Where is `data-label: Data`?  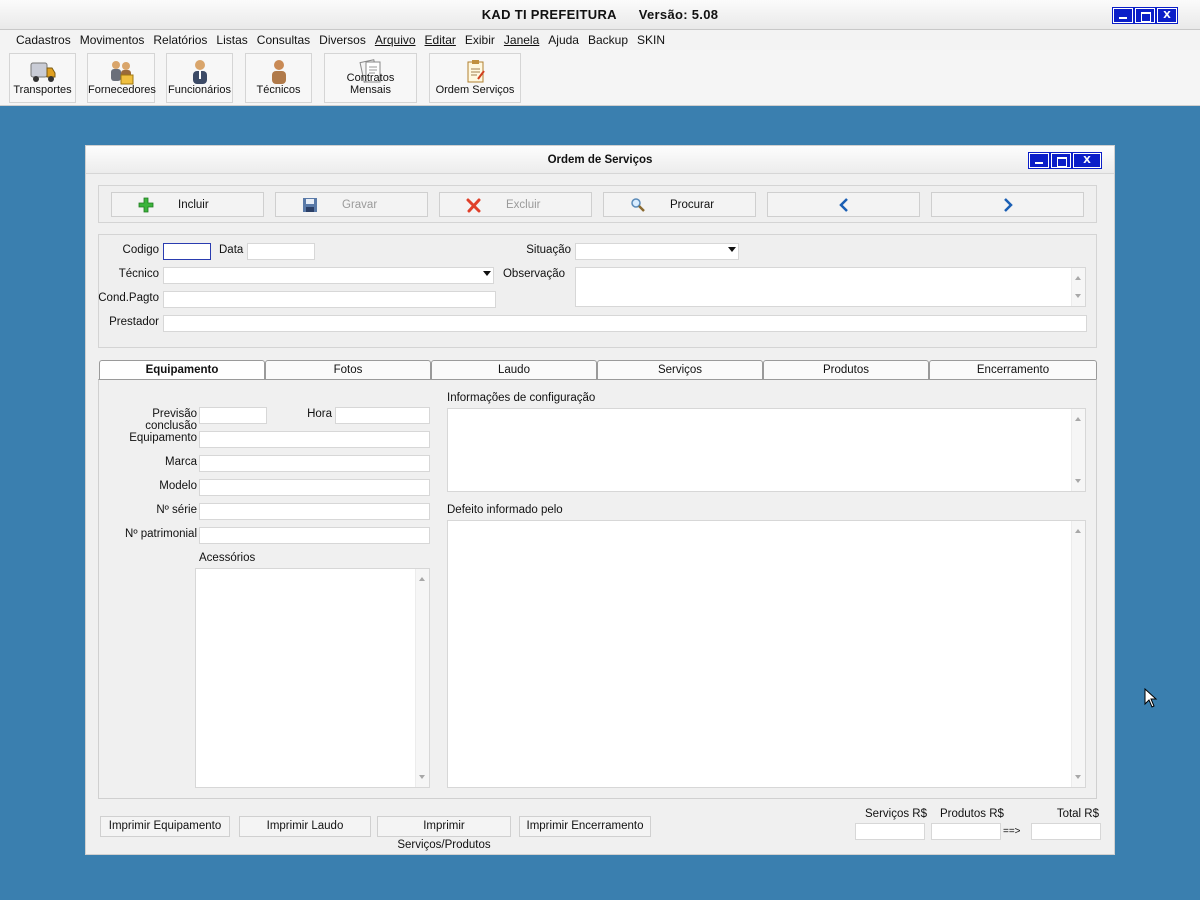 data-label: Data is located at coordinates (231, 250).